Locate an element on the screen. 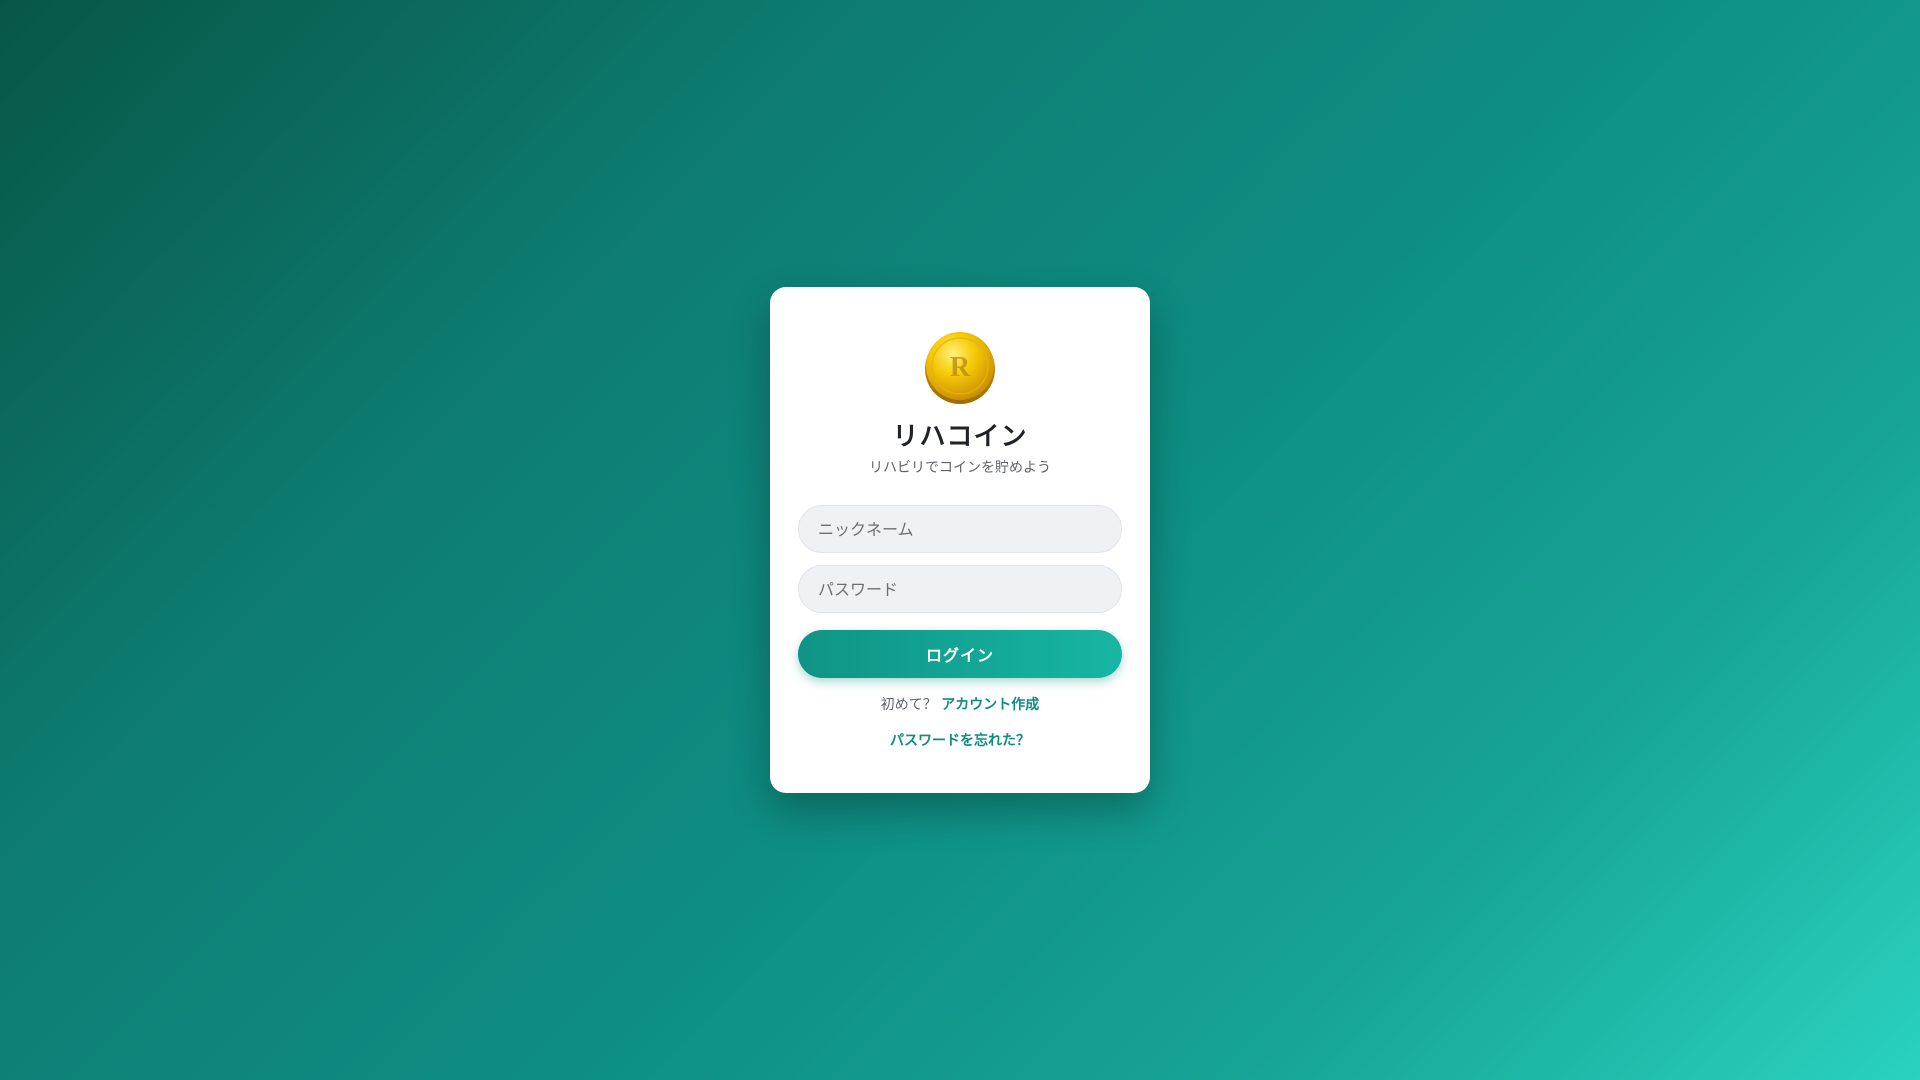 This screenshot has width=1920, height=1080. nickname-input is located at coordinates (960, 529).